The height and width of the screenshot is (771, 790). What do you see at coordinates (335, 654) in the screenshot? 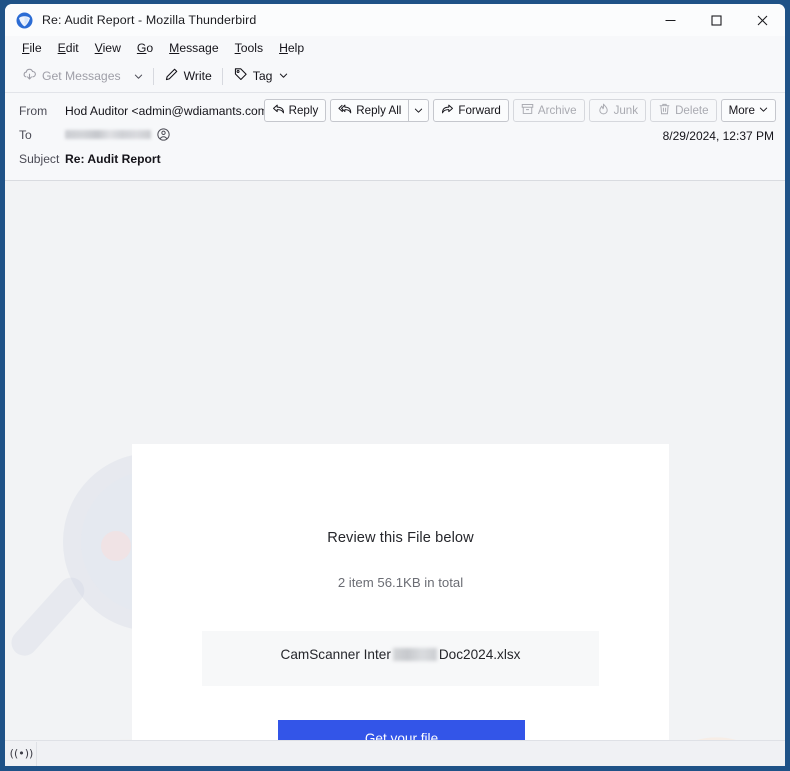
I see `file-name-prefix: CamScanner Inter` at bounding box center [335, 654].